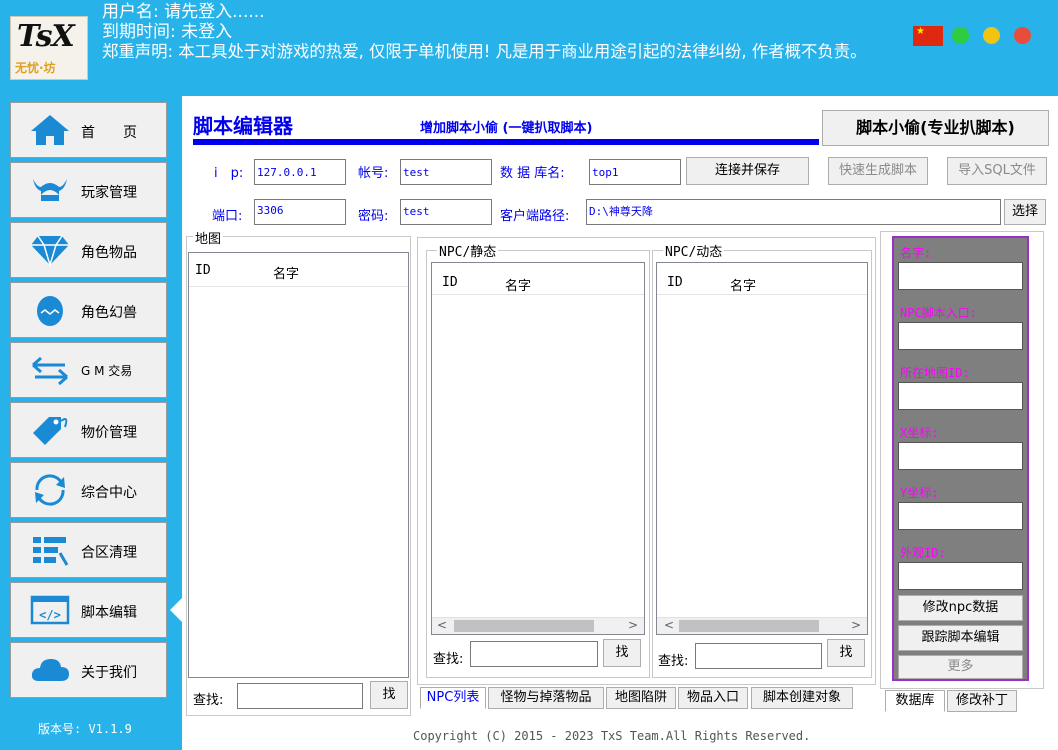  I want to click on diamond-icon, so click(50, 251).